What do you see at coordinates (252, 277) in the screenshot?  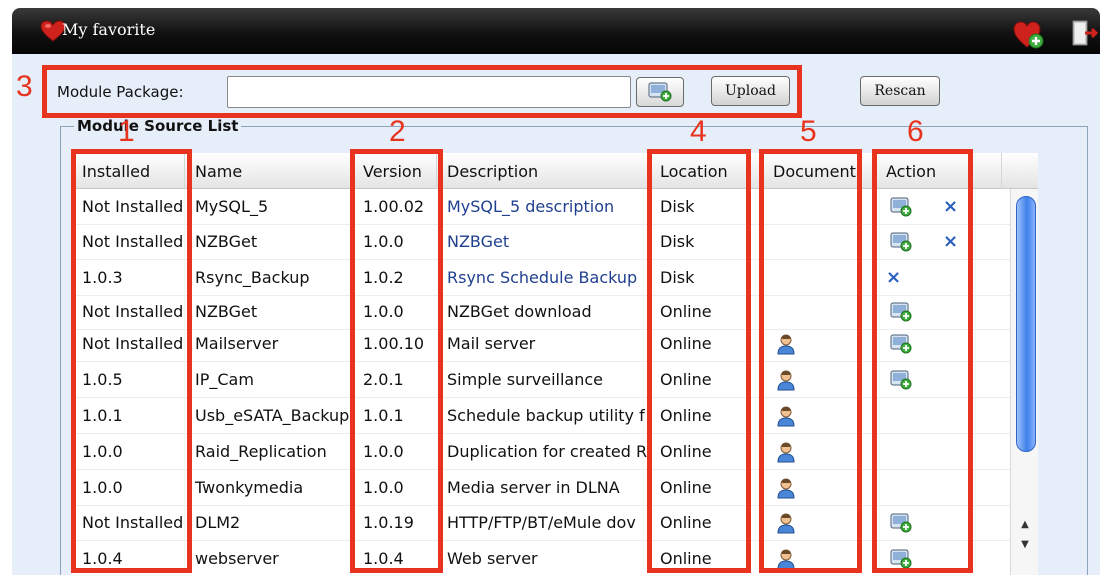 I see `cell-name: Rsync_Backup` at bounding box center [252, 277].